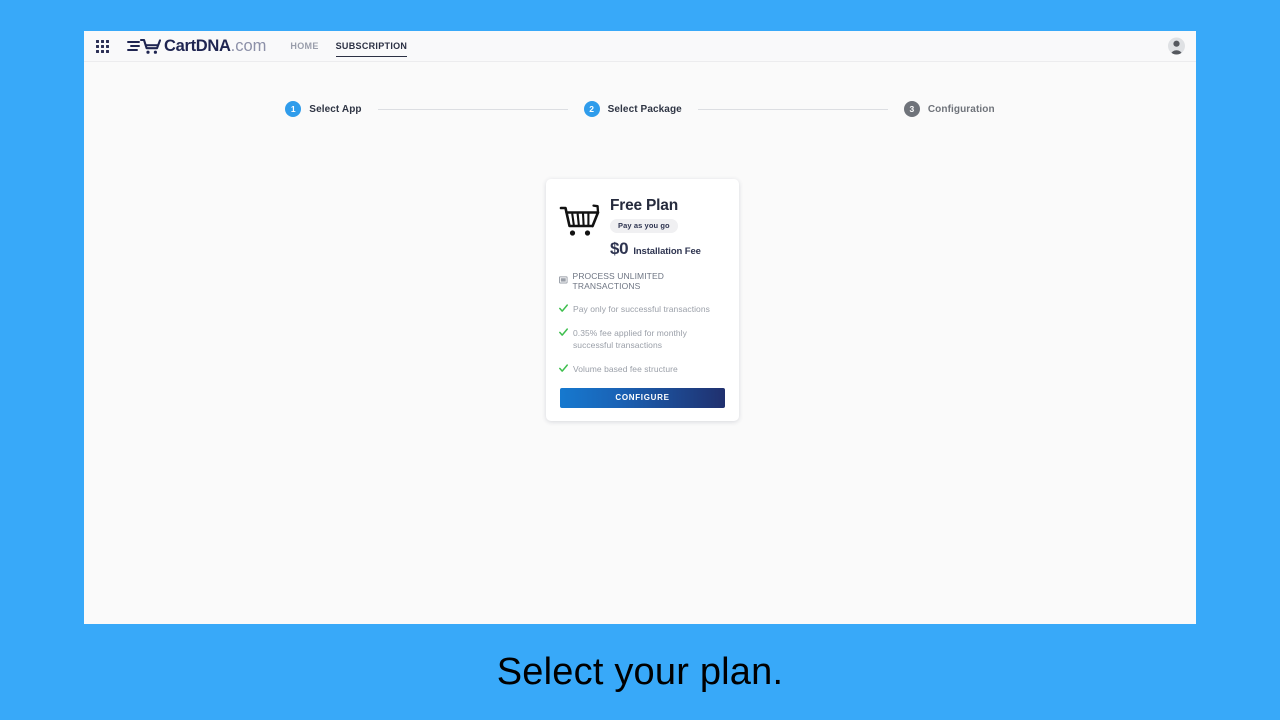 The width and height of the screenshot is (1280, 720). I want to click on step-2-number: 2, so click(591, 109).